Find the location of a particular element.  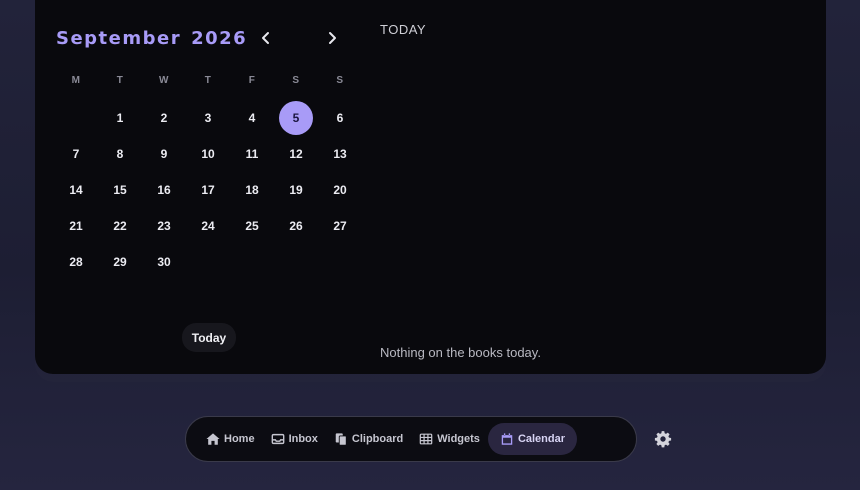

month-year-title: September 2026 is located at coordinates (151, 38).